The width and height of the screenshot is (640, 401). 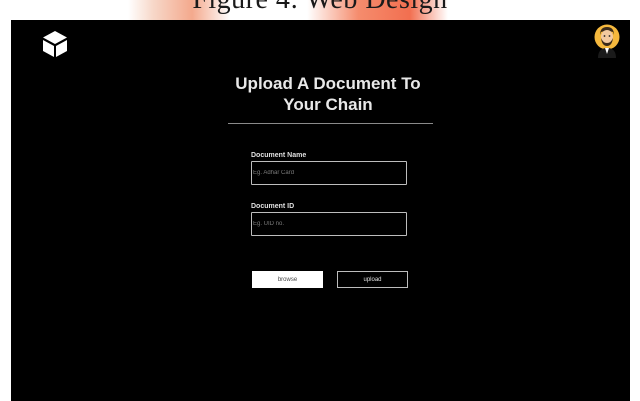 What do you see at coordinates (372, 279) in the screenshot?
I see `upload-button: upload` at bounding box center [372, 279].